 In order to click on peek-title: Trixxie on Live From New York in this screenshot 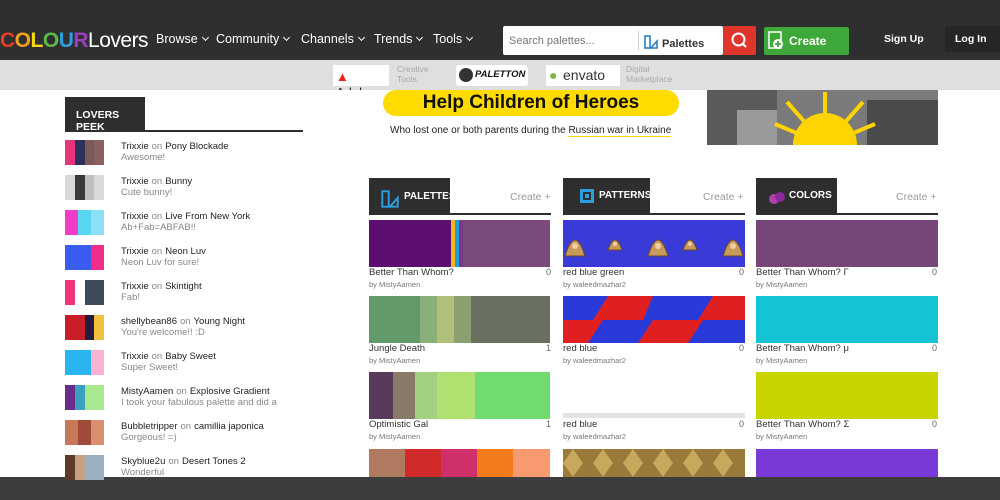, I will do `click(185, 216)`.